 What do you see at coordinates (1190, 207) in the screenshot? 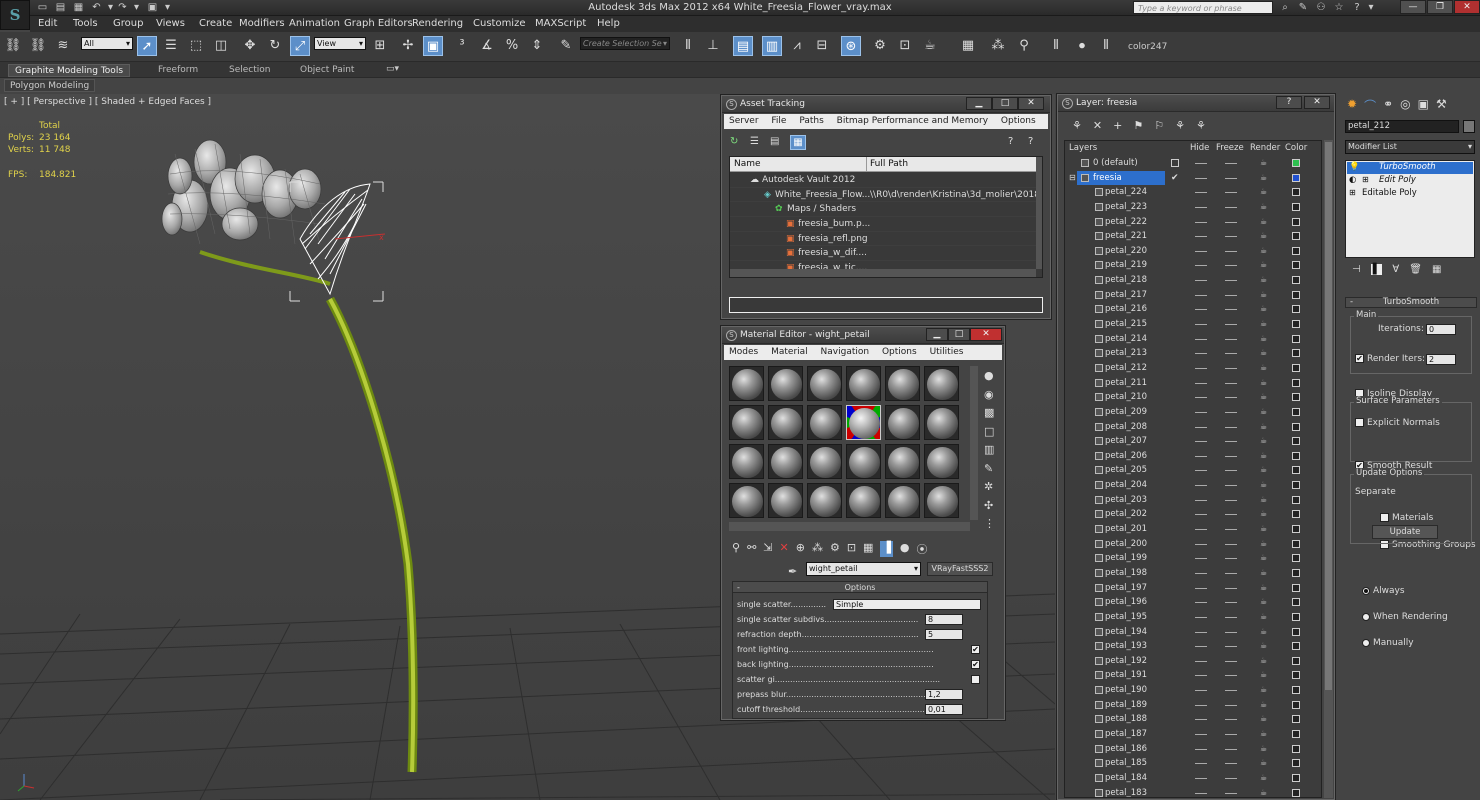
I see `layer-object-row: petal_223 ☕` at bounding box center [1190, 207].